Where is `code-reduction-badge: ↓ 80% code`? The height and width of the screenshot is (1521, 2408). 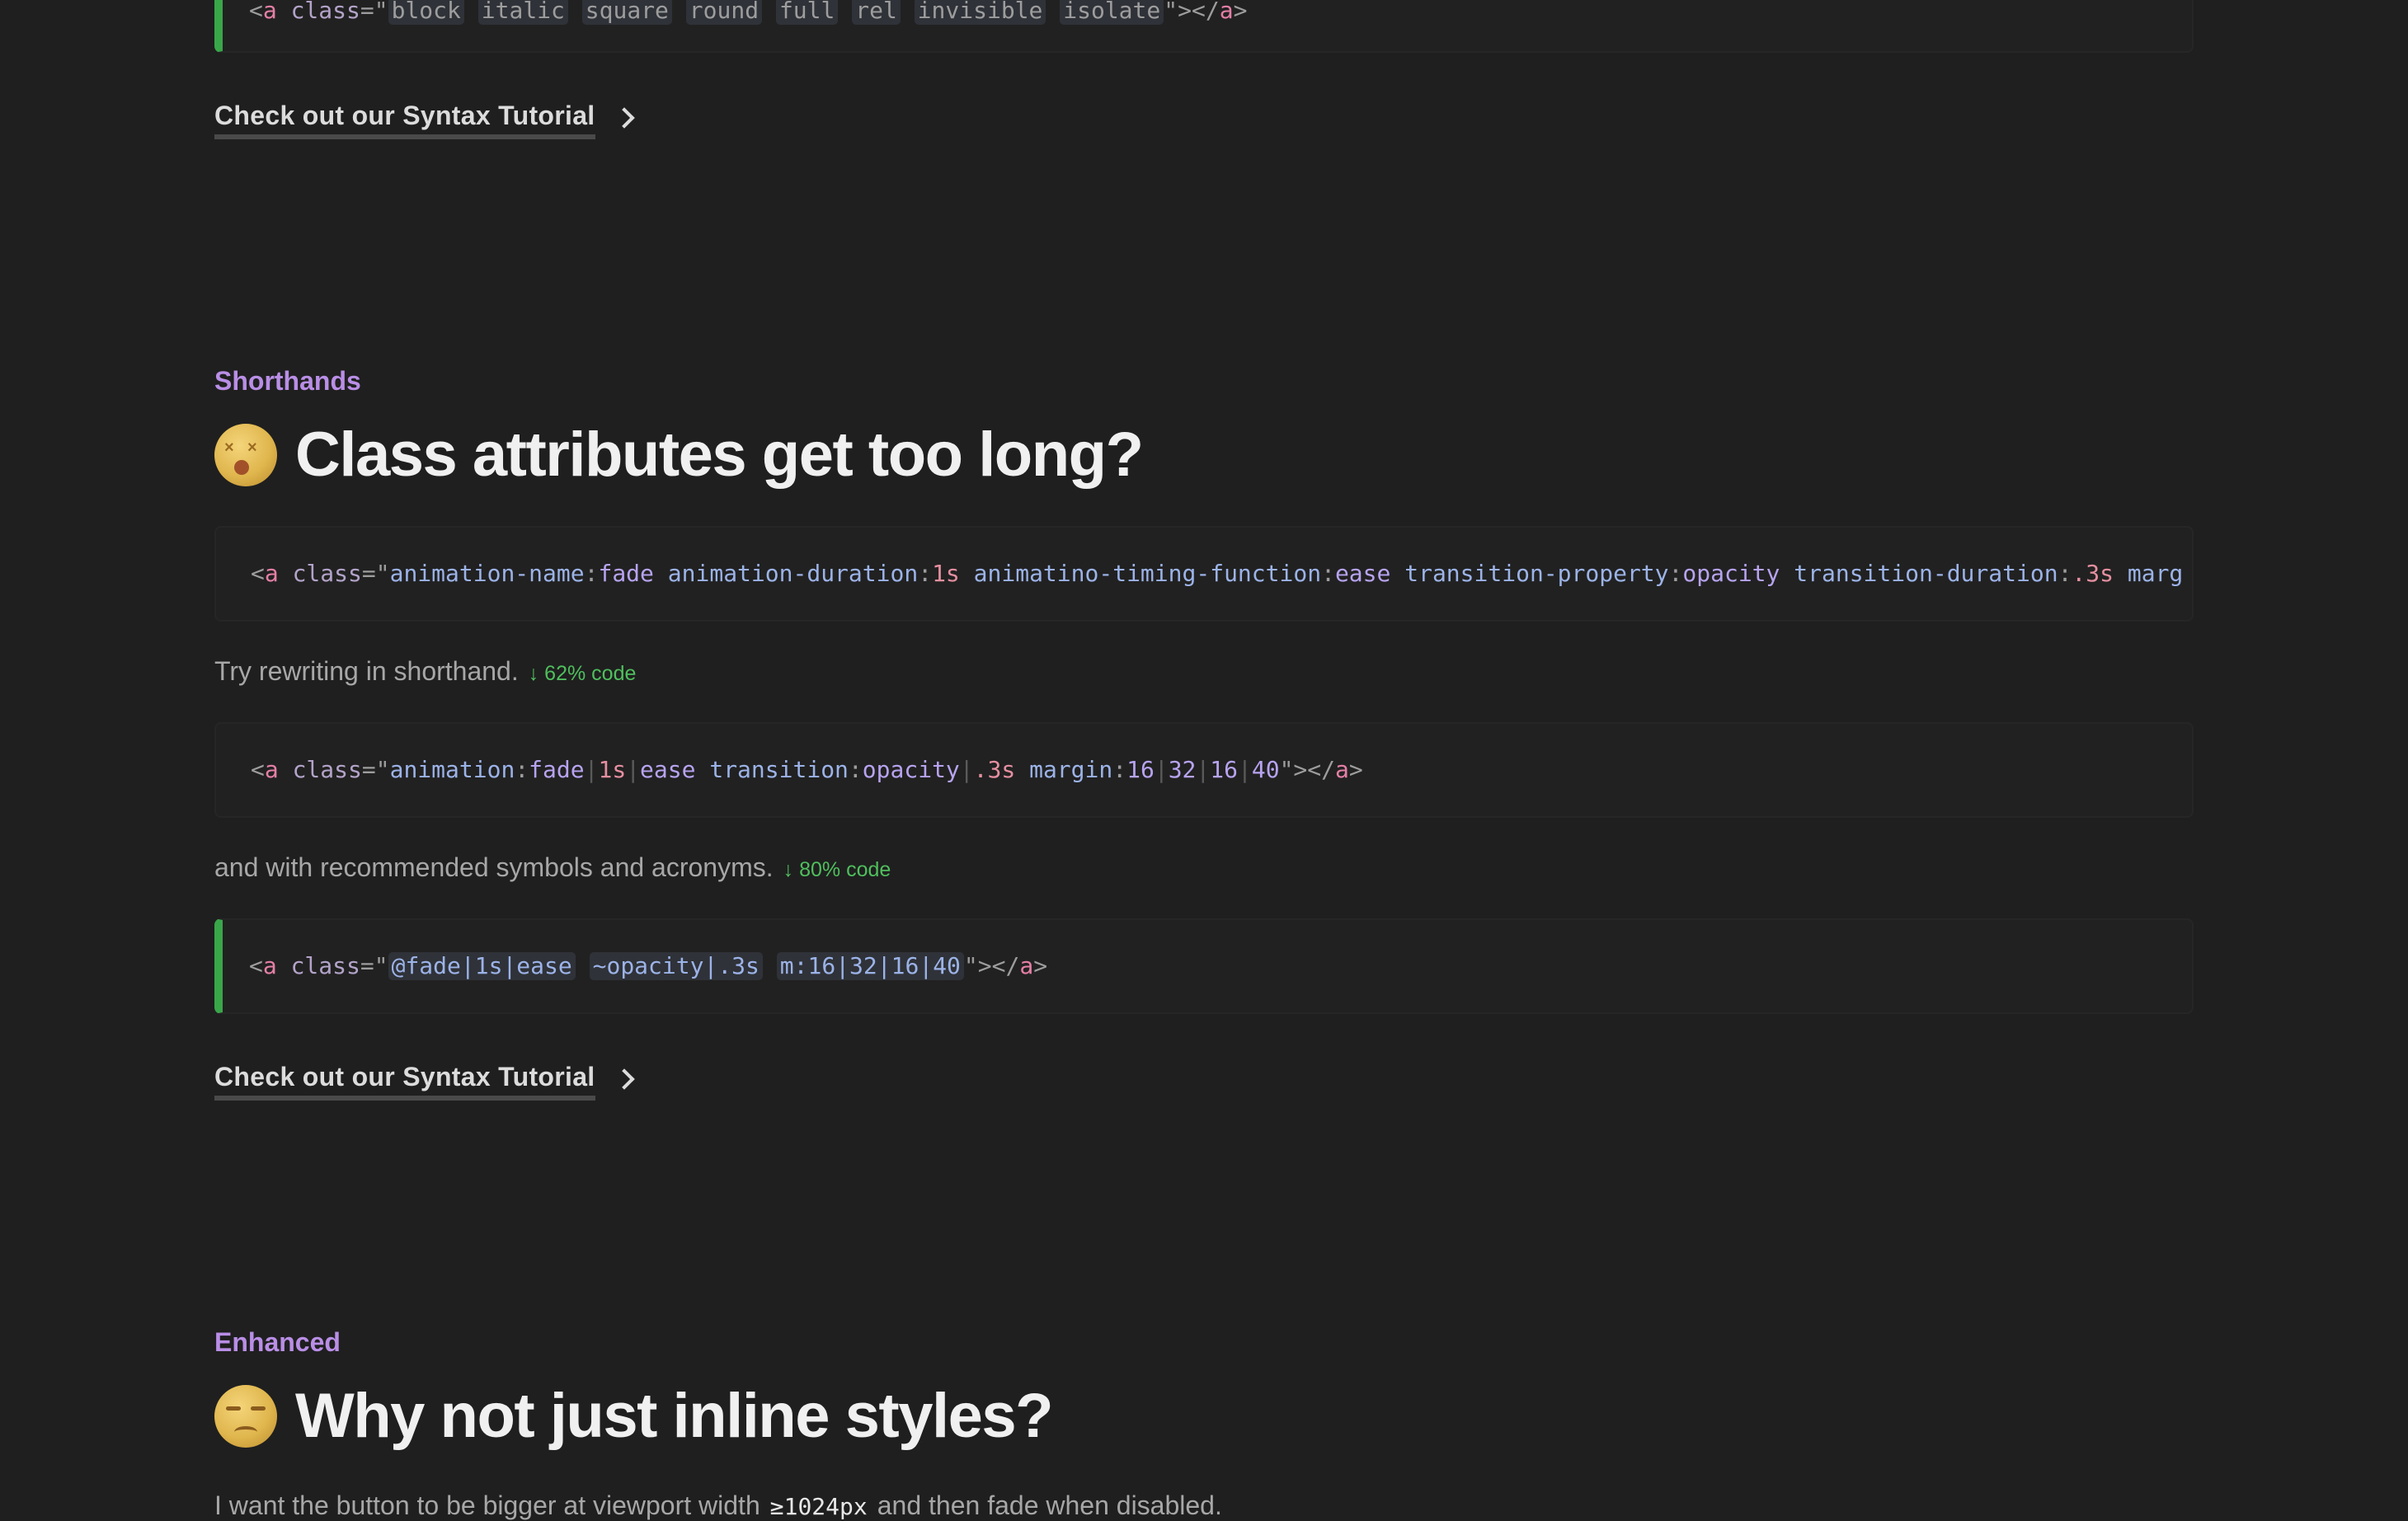
code-reduction-badge: ↓ 80% code is located at coordinates (837, 869).